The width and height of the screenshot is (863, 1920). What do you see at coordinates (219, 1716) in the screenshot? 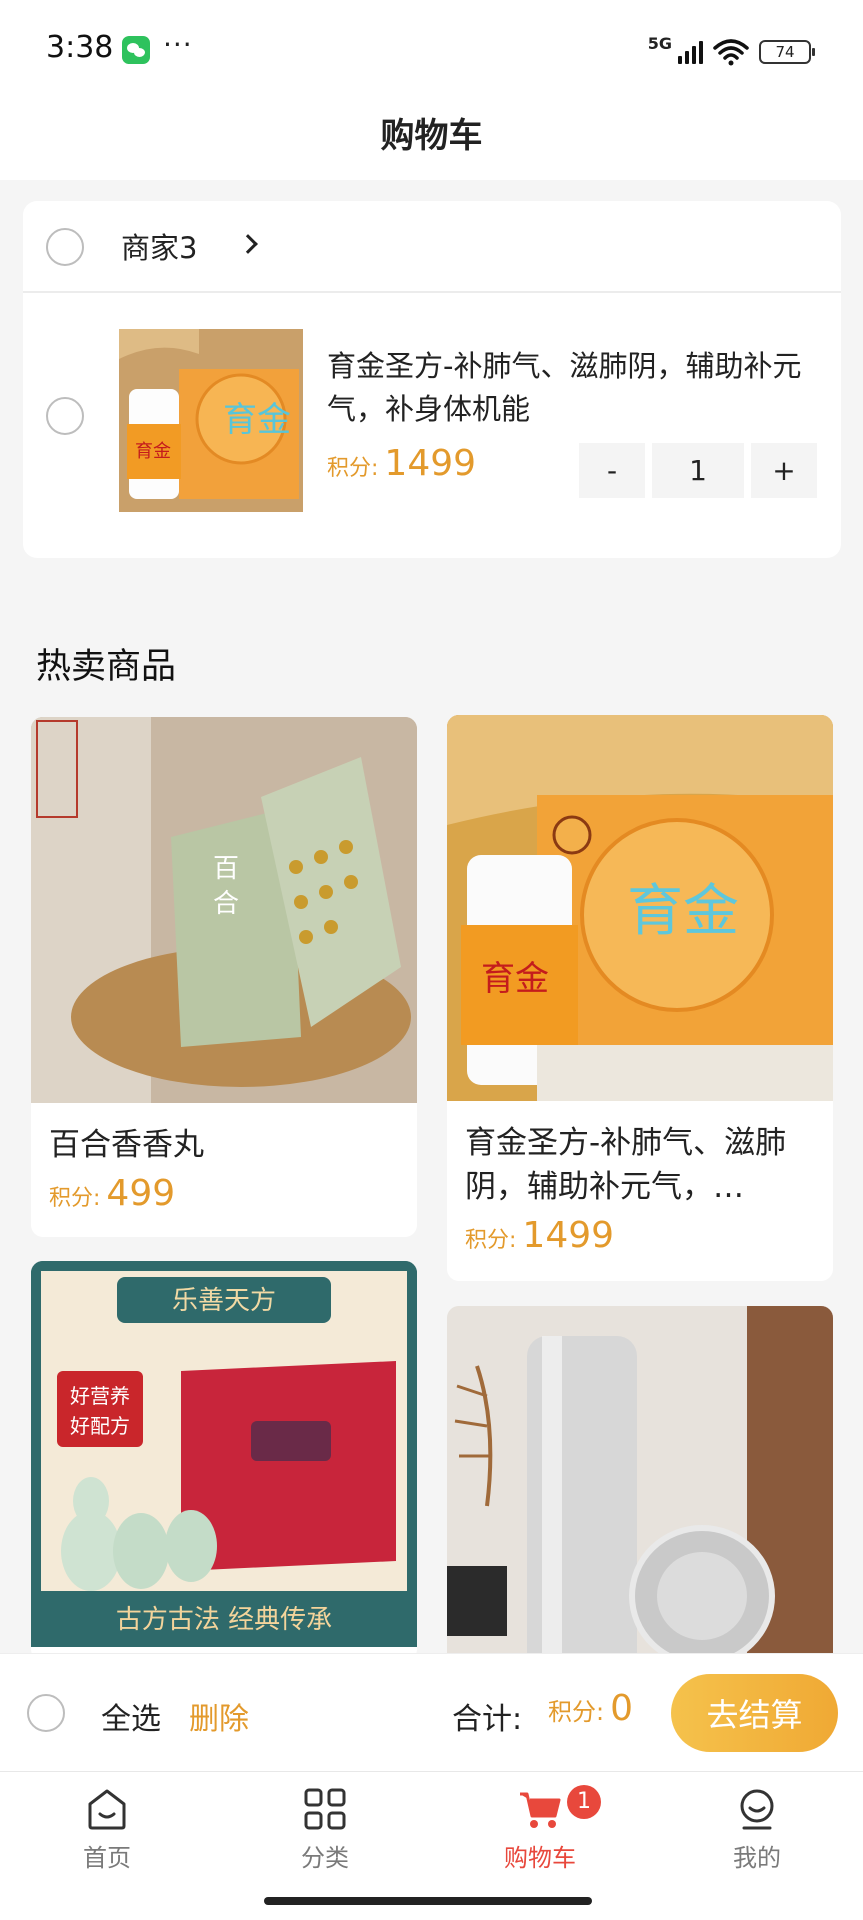
I see `delete-button: 删除` at bounding box center [219, 1716].